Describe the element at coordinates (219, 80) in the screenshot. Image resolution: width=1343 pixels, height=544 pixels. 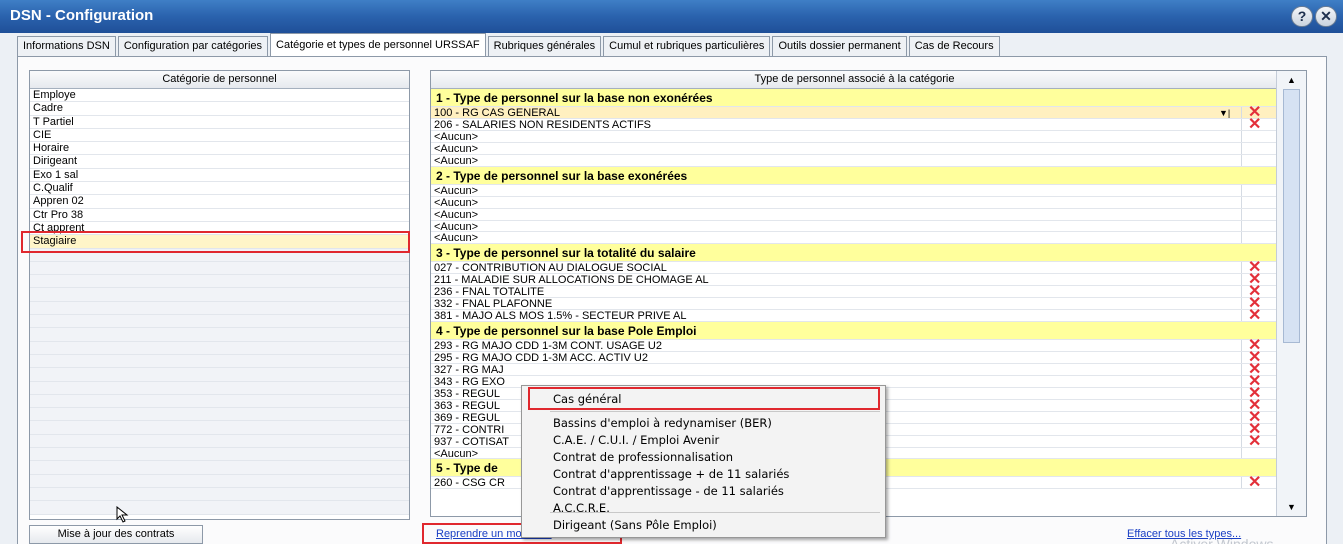
I see `category-header: Catégorie de personnel` at that location.